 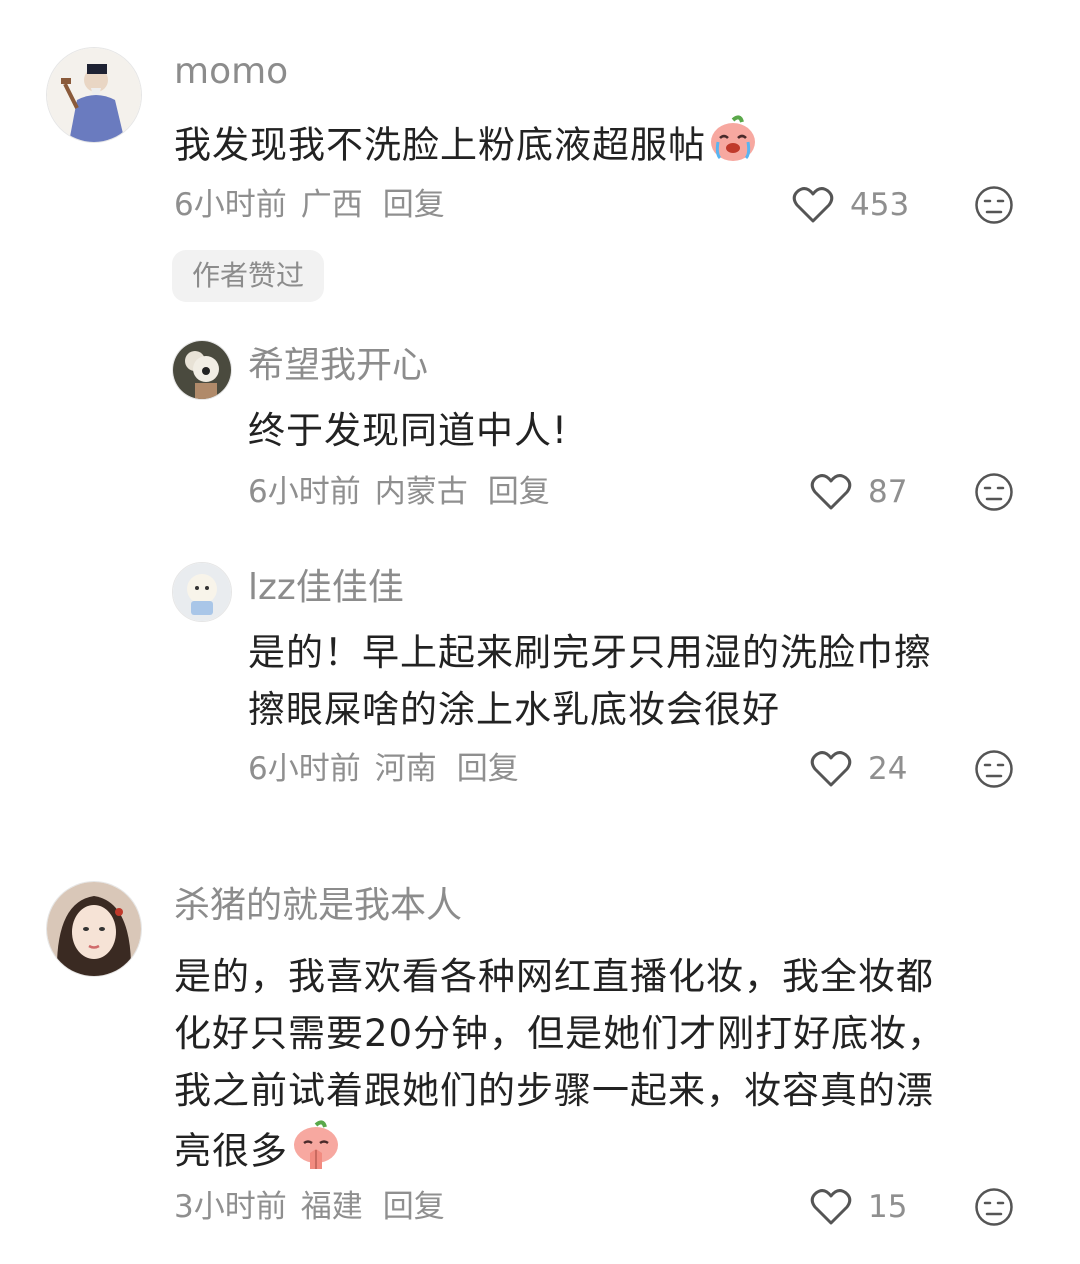 What do you see at coordinates (888, 492) in the screenshot?
I see `like-count: 87` at bounding box center [888, 492].